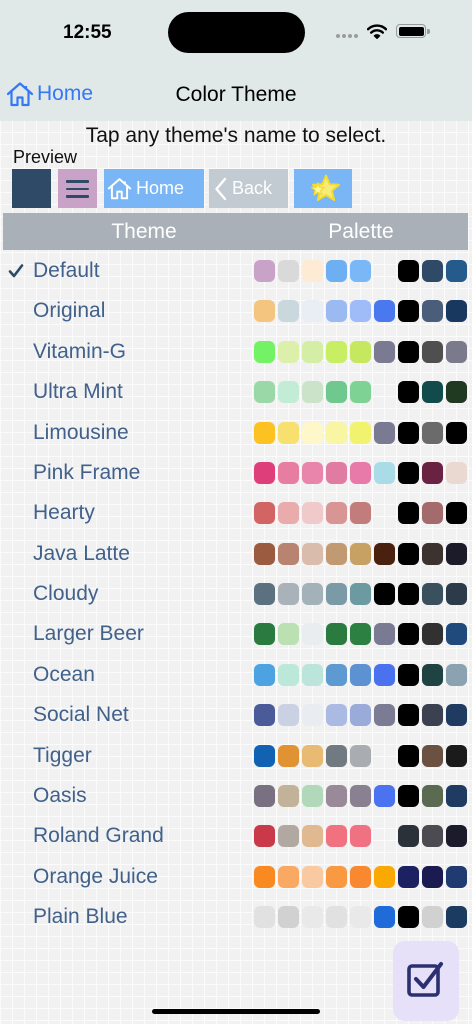  I want to click on theme-name: Pink Frame, so click(86, 473).